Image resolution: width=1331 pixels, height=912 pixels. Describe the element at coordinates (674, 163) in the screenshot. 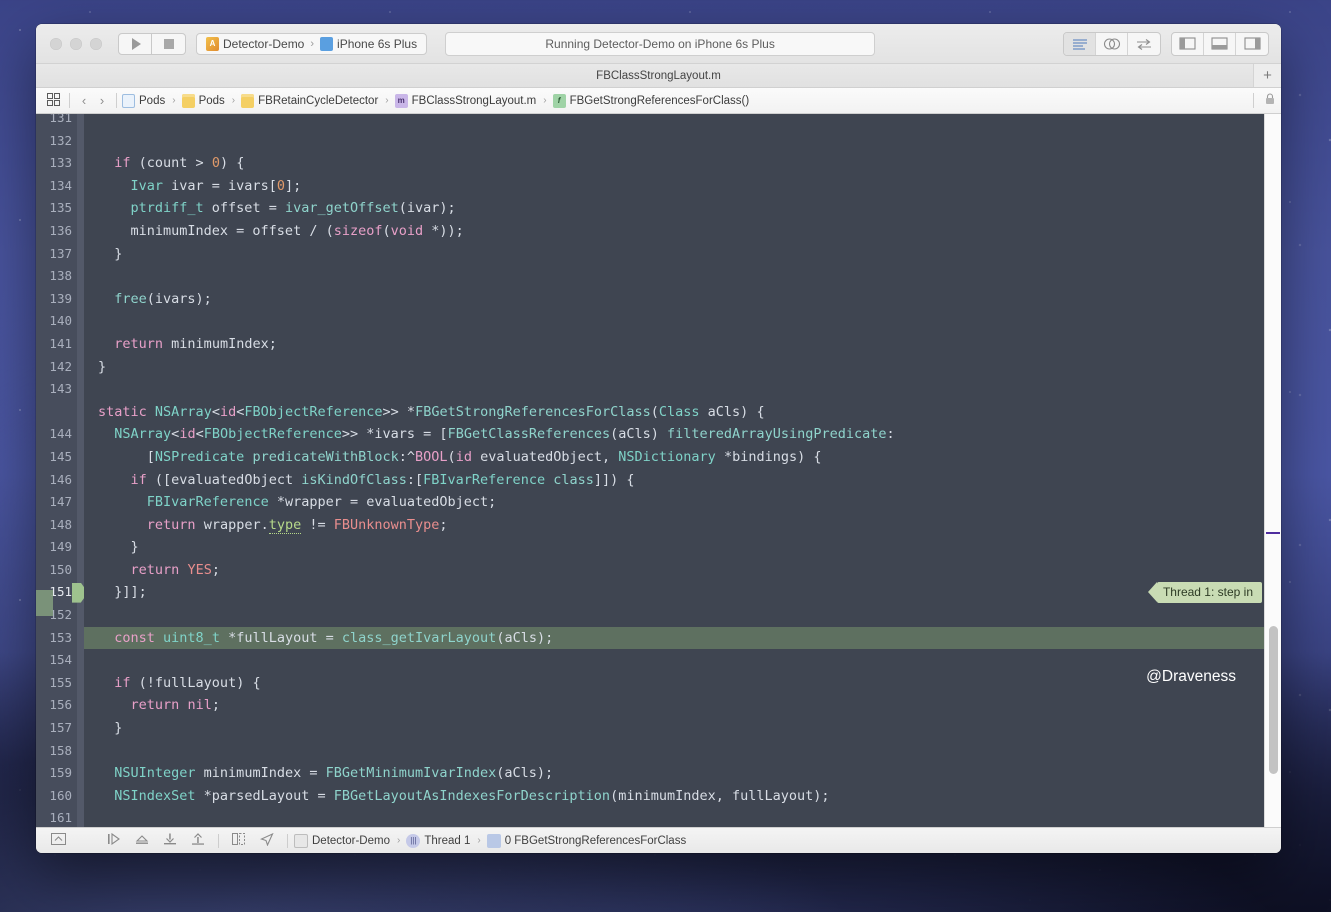

I see `code-line: if (count > 0) {` at that location.